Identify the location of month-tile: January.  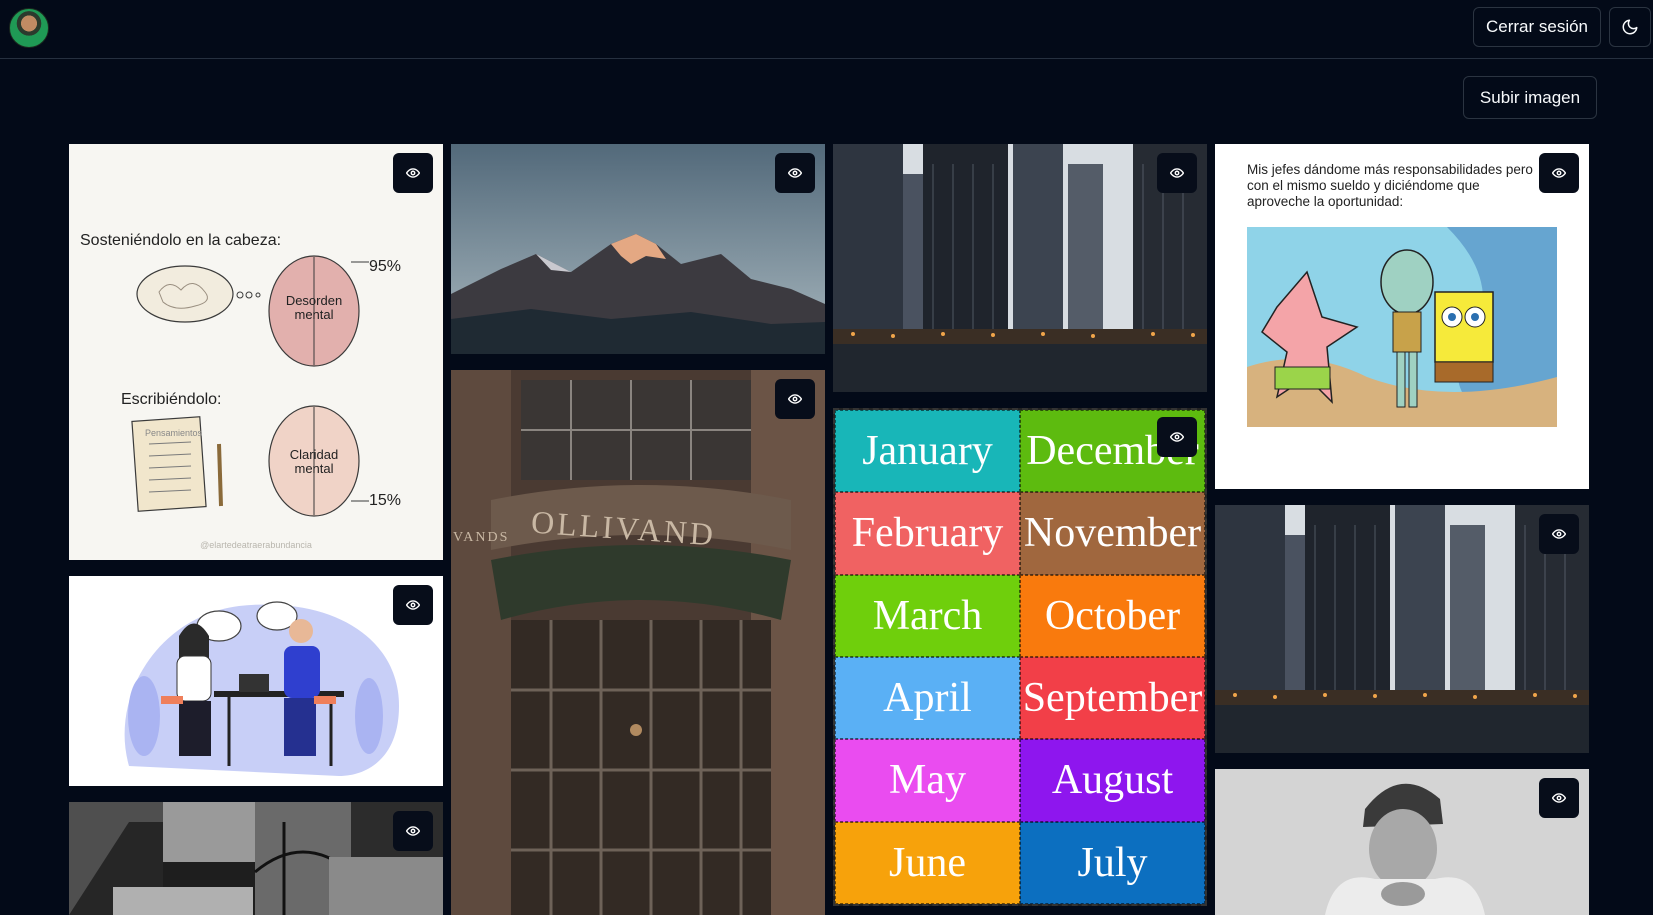
(927, 451).